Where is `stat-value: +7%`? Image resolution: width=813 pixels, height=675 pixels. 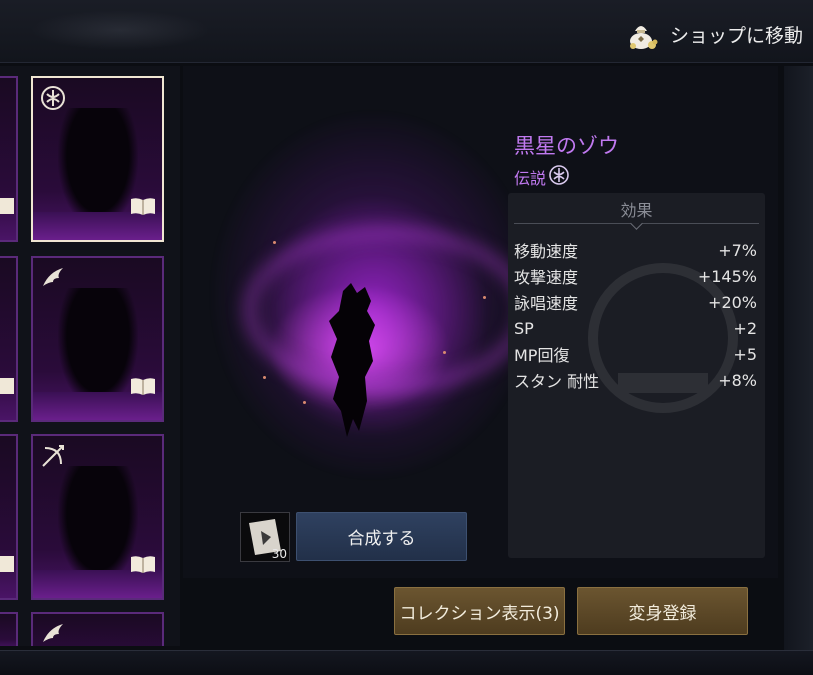
stat-value: +7% is located at coordinates (737, 250).